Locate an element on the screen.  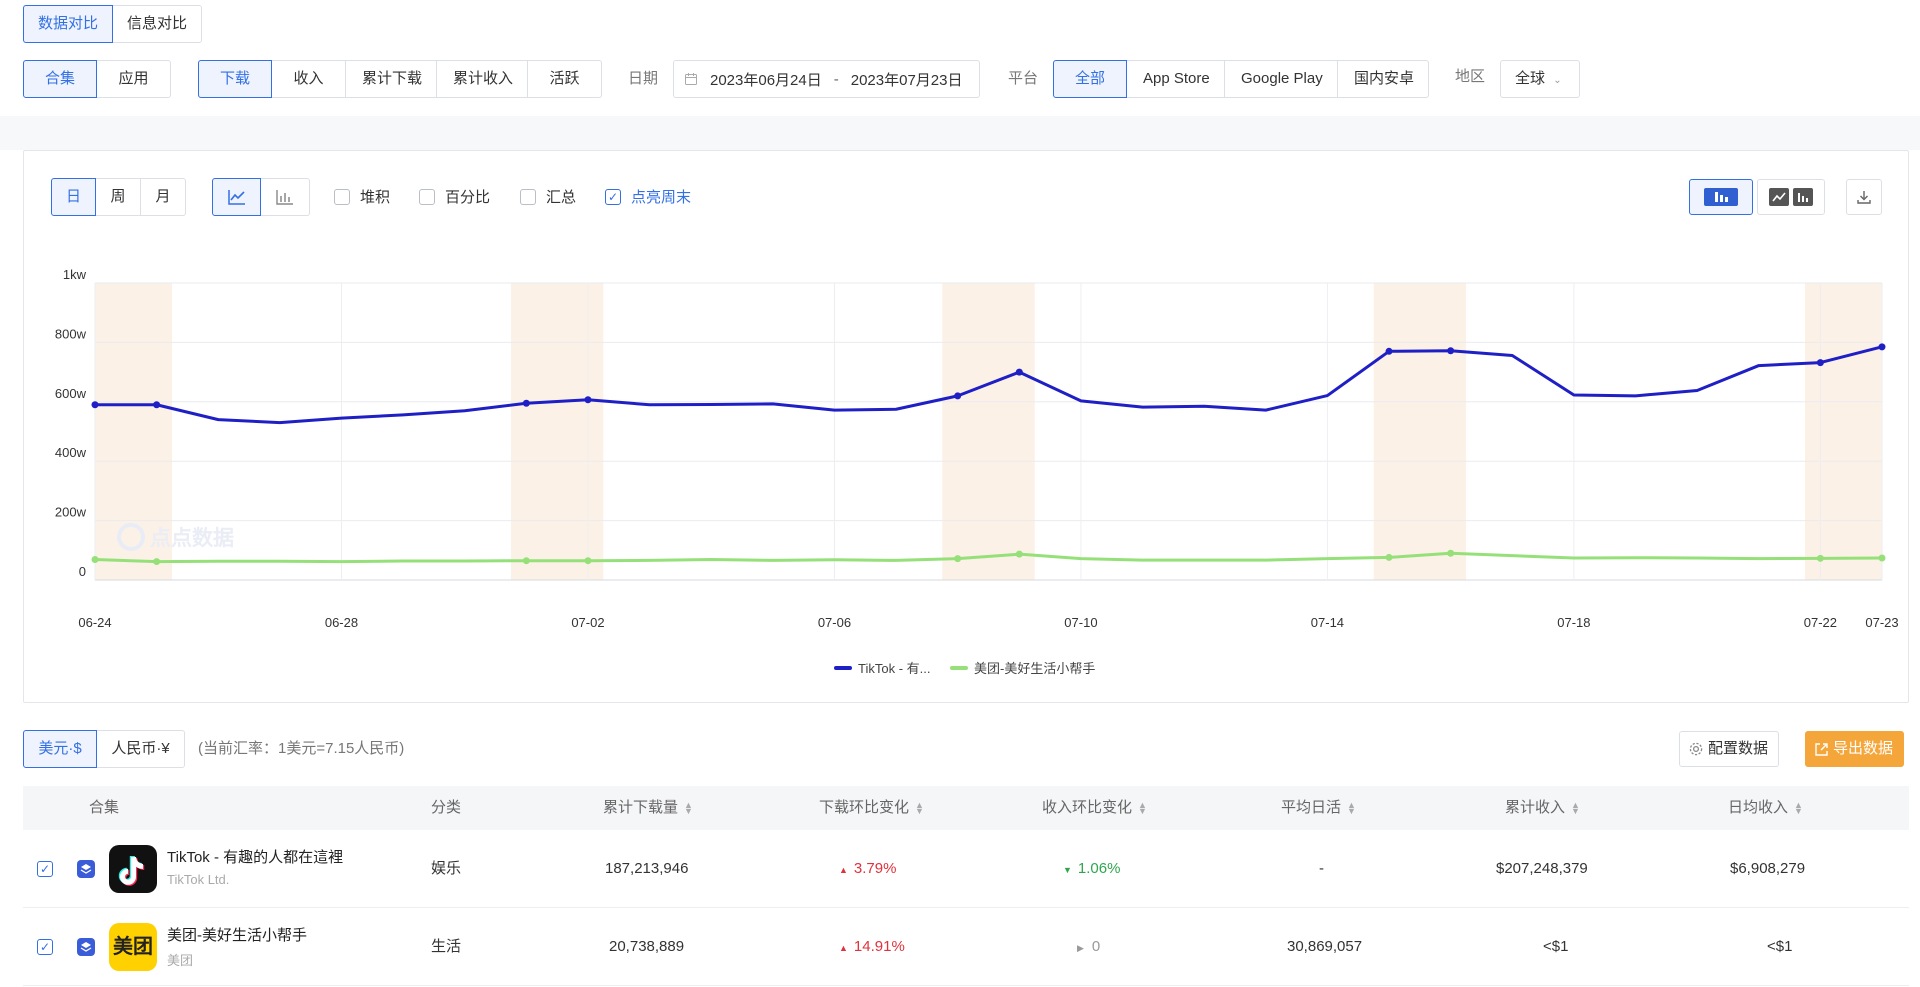
rev-change-value: 1.06% is located at coordinates (1099, 868).